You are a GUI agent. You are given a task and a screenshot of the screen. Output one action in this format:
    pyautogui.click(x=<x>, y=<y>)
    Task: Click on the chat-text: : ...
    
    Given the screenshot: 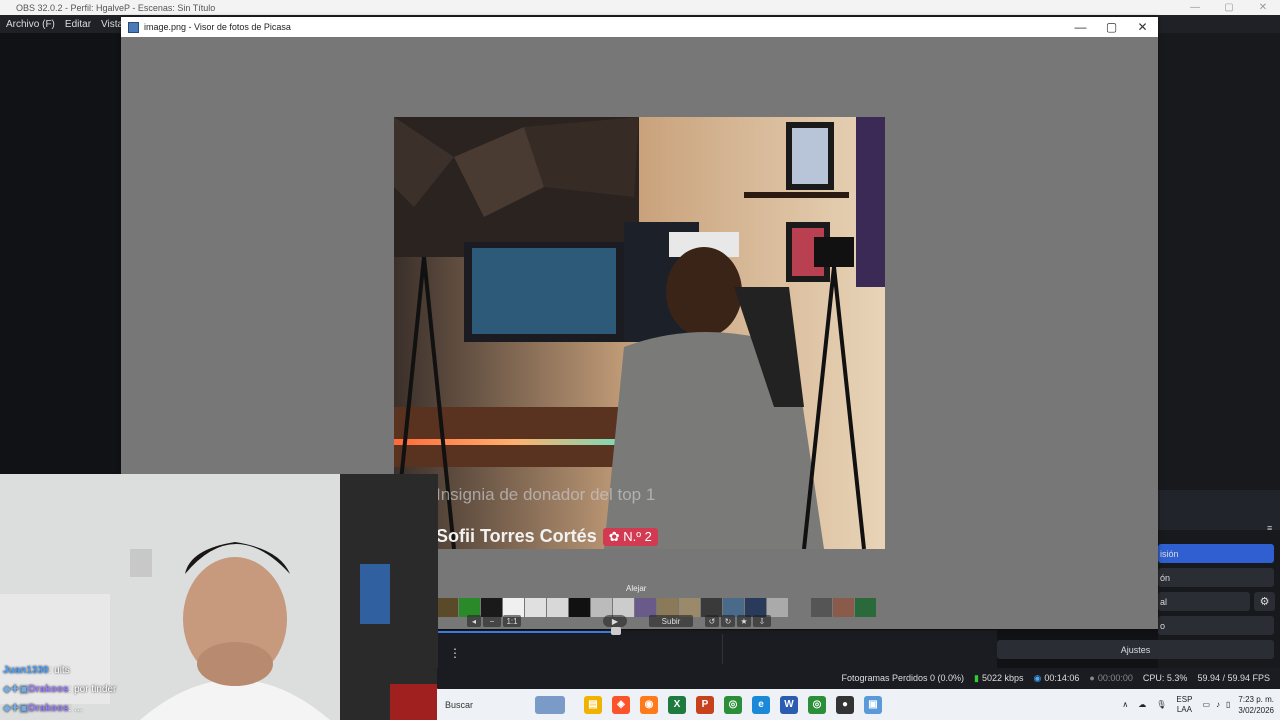 What is the action you would take?
    pyautogui.click(x=75, y=708)
    